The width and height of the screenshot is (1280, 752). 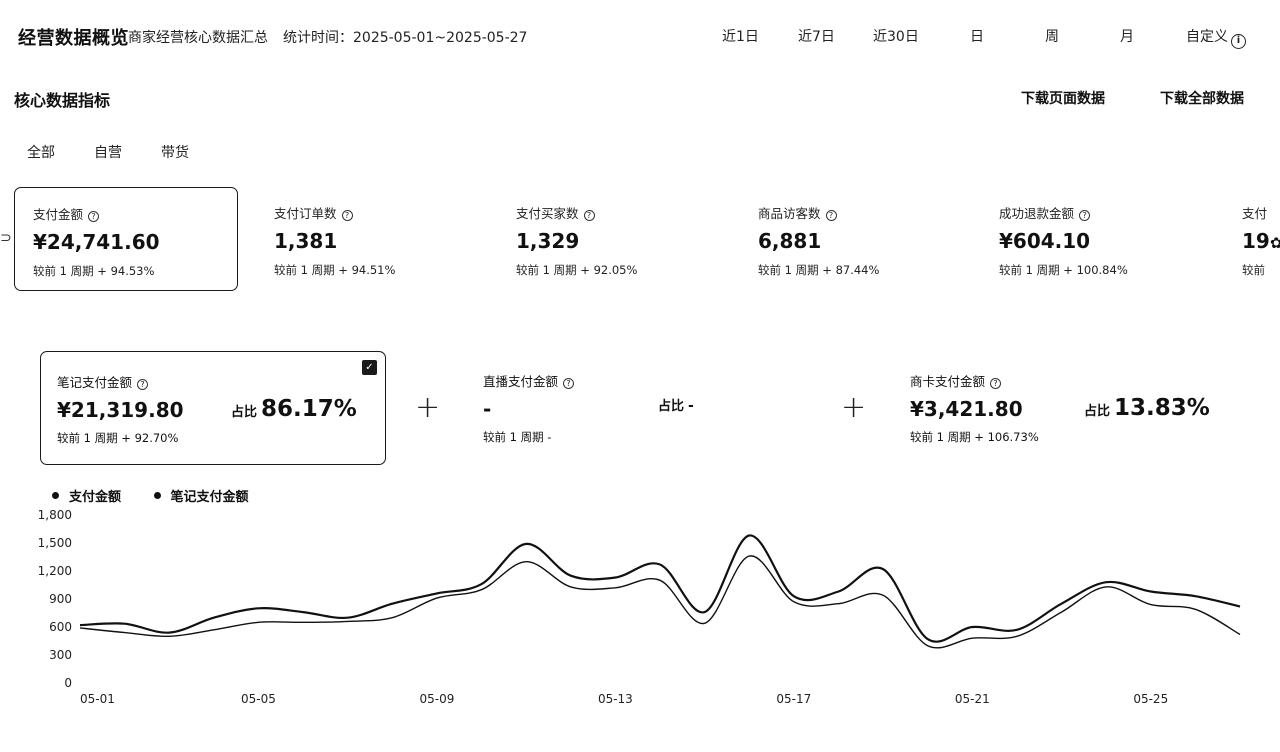 I want to click on page-subtitle: 商家经营核心数据汇总, so click(x=198, y=38).